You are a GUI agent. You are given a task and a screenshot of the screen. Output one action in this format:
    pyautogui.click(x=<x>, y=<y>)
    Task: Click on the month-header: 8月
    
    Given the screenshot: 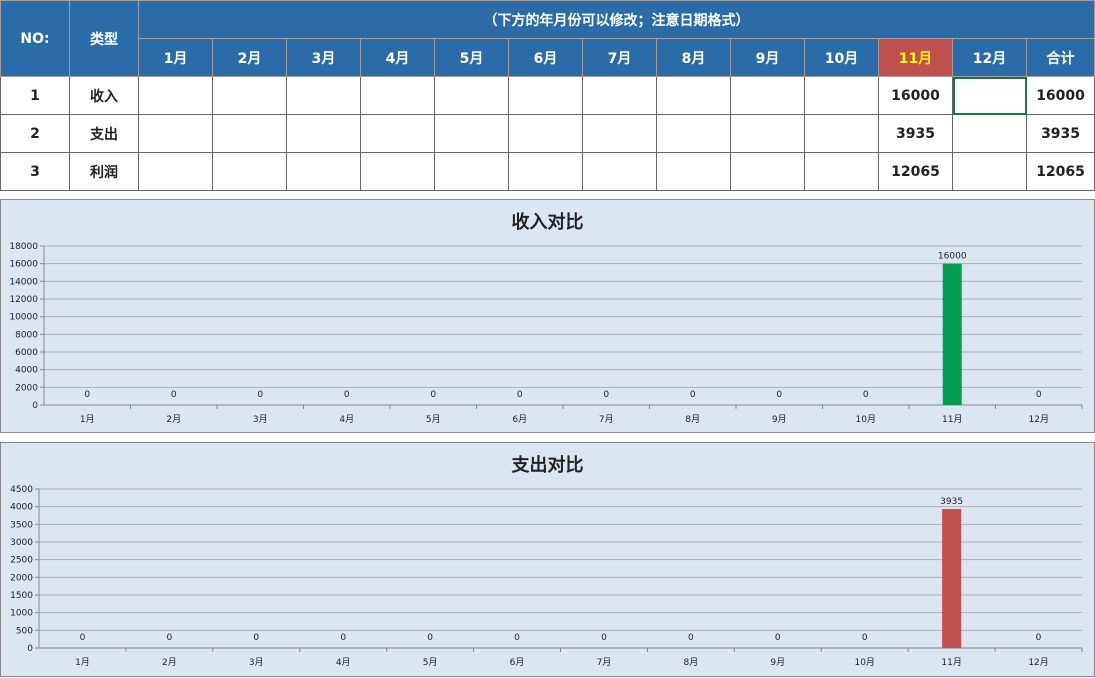 What is the action you would take?
    pyautogui.click(x=693, y=57)
    